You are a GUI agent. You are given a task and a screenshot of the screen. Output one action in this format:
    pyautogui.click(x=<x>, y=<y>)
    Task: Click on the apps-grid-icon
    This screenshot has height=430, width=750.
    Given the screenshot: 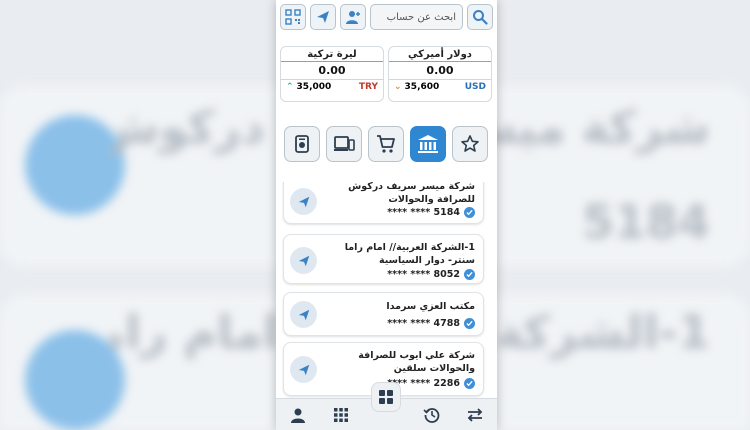 What is the action you would take?
    pyautogui.click(x=341, y=414)
    